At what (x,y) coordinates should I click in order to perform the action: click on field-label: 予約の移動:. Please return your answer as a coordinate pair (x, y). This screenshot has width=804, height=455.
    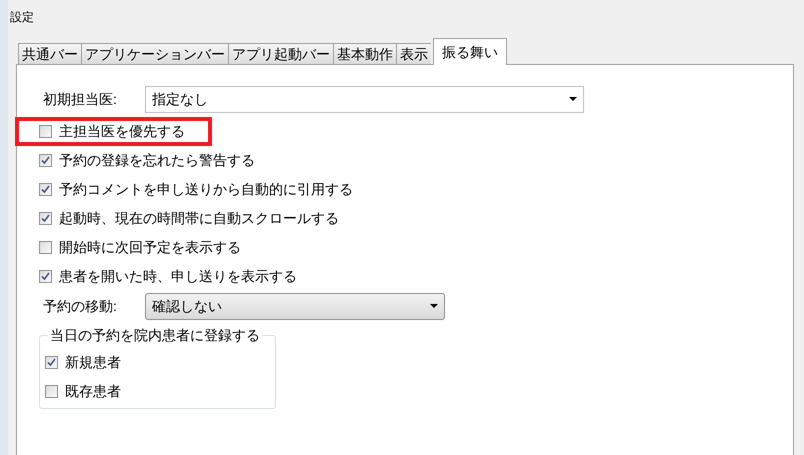
    Looking at the image, I should click on (80, 306).